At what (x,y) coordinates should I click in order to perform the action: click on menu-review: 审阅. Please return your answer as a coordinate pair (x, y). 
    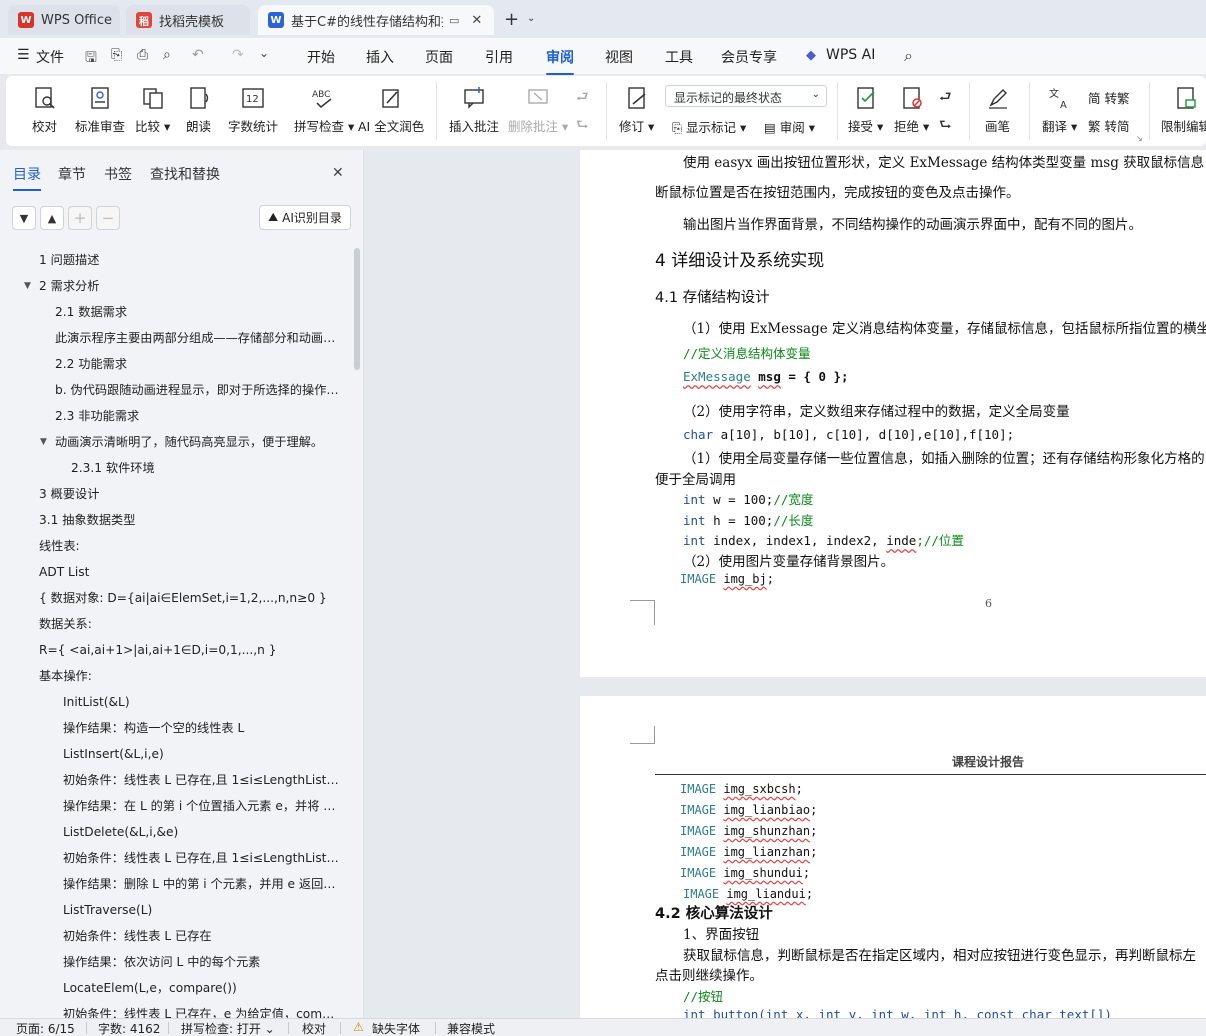
    Looking at the image, I should click on (560, 61).